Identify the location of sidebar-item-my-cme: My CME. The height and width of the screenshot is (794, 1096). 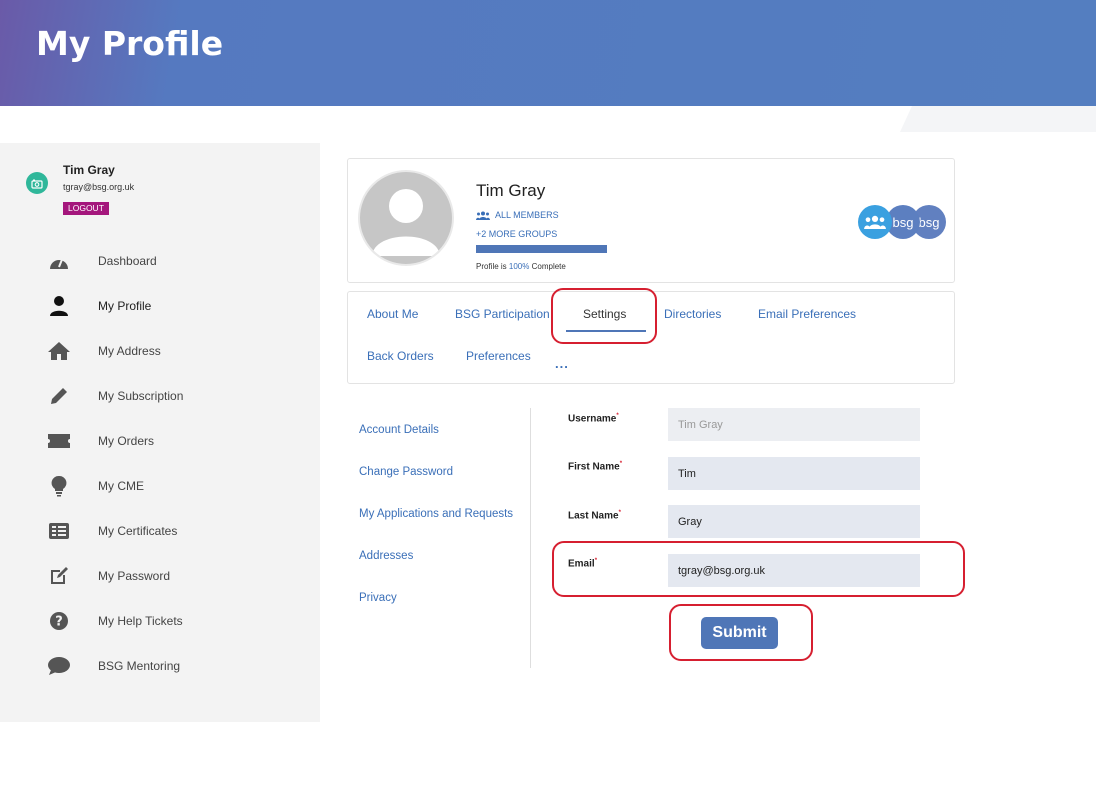
(160, 495).